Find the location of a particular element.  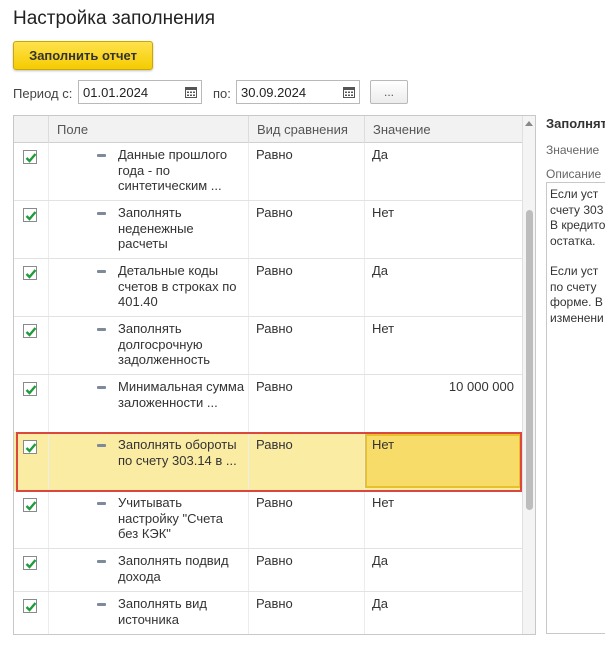

scroll-thumb is located at coordinates (529, 360).